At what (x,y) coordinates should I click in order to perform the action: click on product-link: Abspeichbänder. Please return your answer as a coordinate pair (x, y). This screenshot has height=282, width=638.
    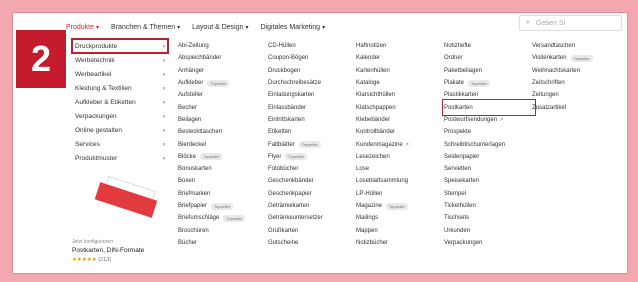
    Looking at the image, I should click on (223, 58).